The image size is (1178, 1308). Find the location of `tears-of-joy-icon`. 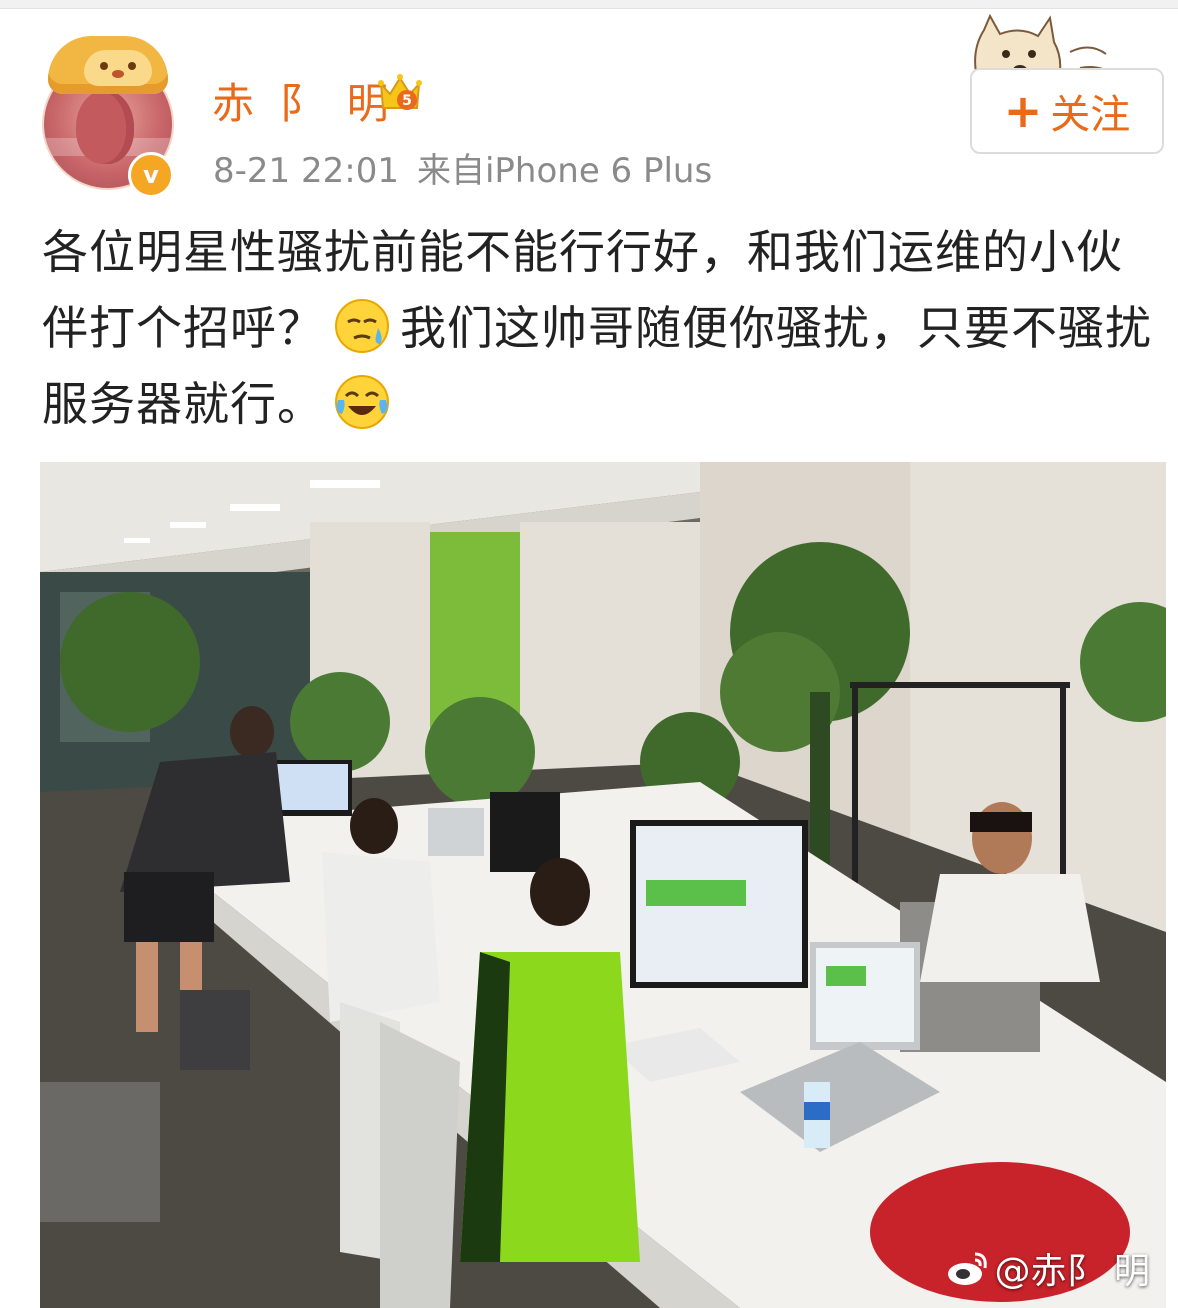

tears-of-joy-icon is located at coordinates (362, 402).